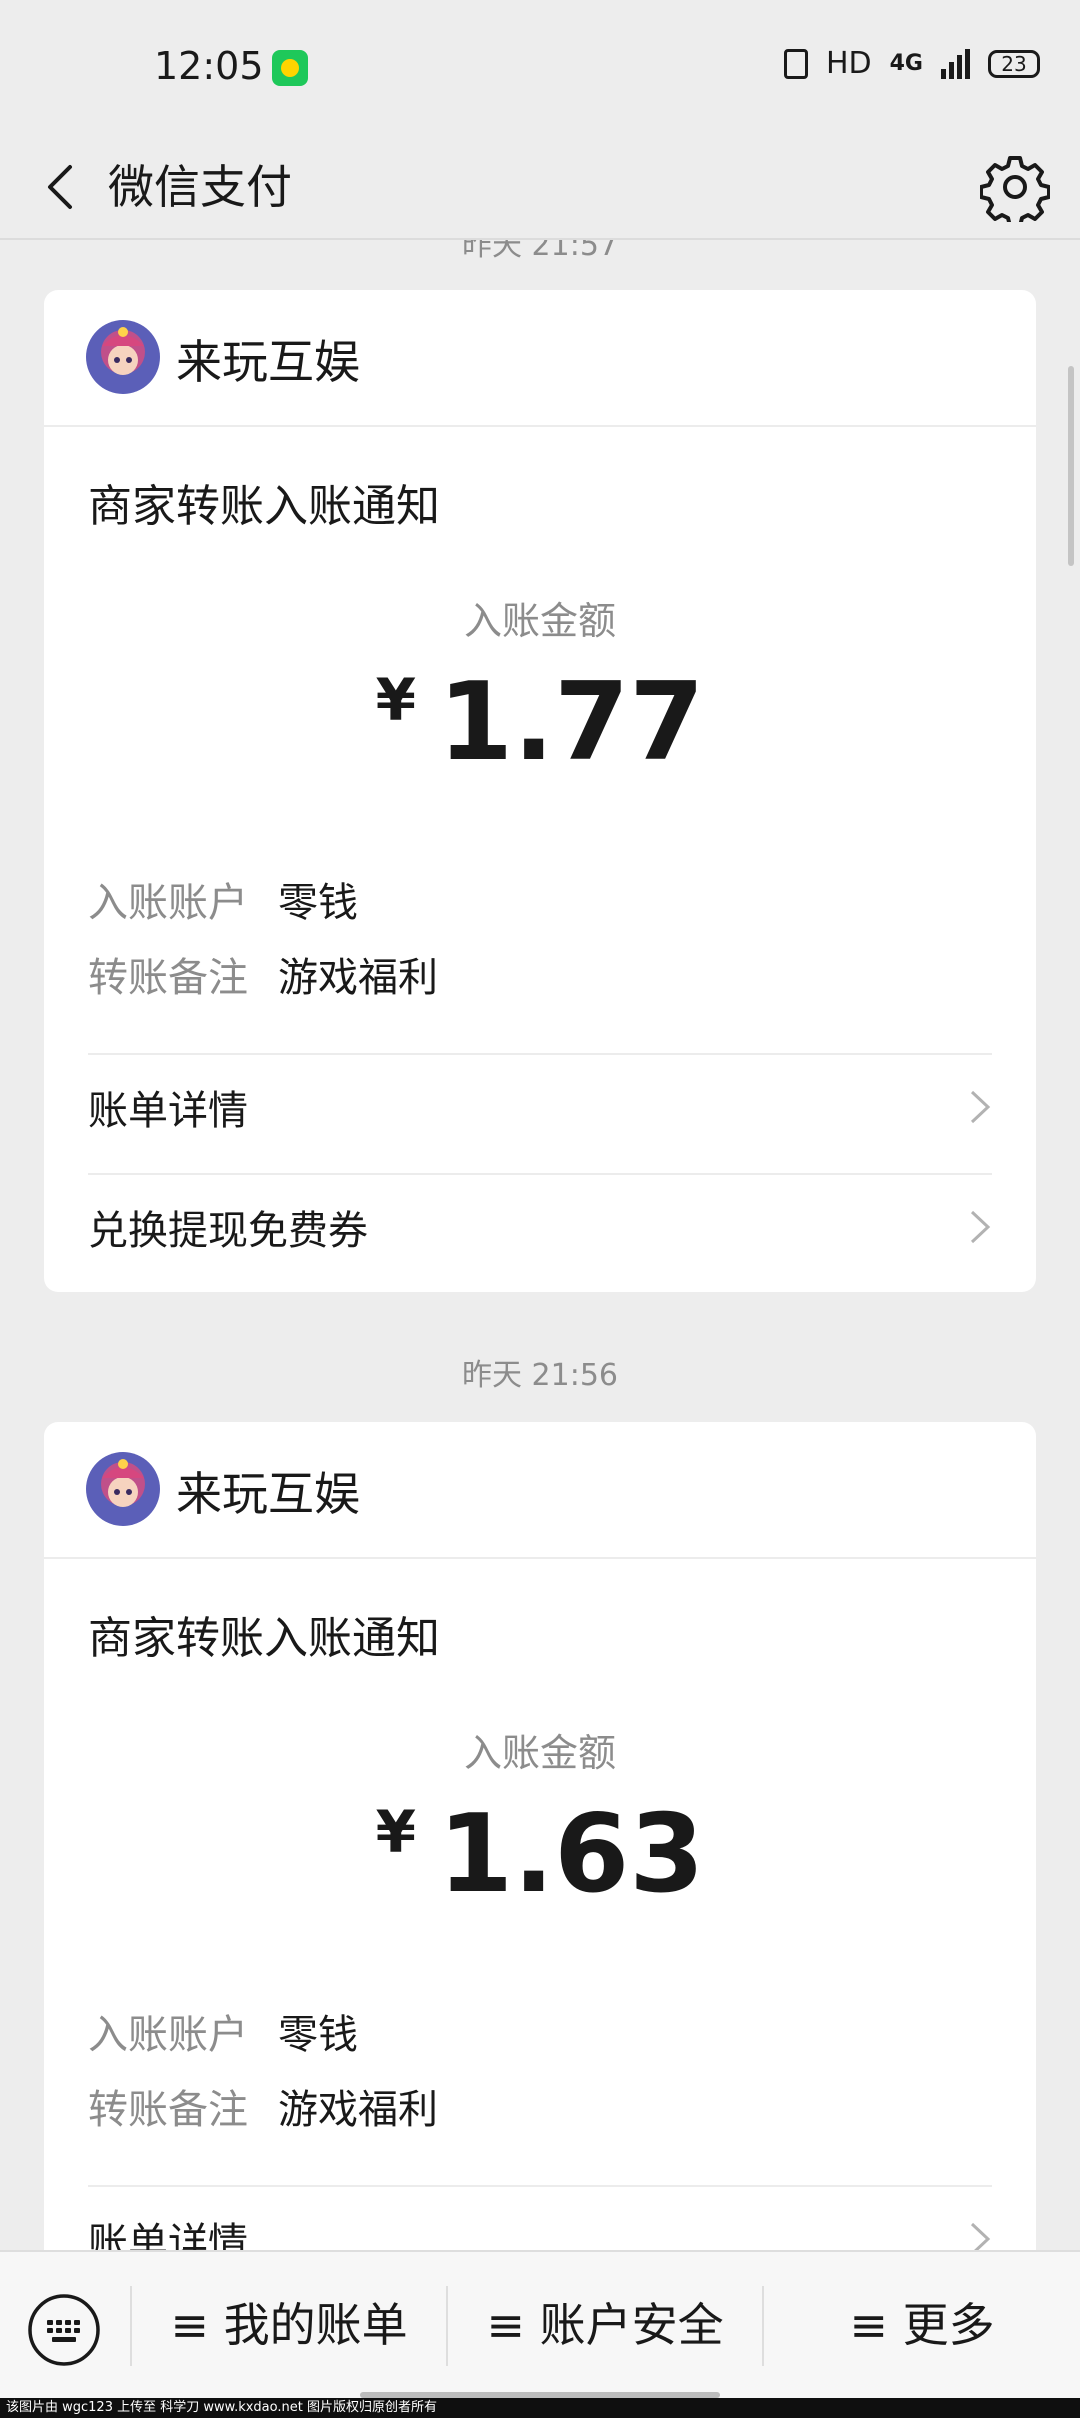  What do you see at coordinates (540, 251) in the screenshot?
I see `message-timestamp: 昨天 21:57` at bounding box center [540, 251].